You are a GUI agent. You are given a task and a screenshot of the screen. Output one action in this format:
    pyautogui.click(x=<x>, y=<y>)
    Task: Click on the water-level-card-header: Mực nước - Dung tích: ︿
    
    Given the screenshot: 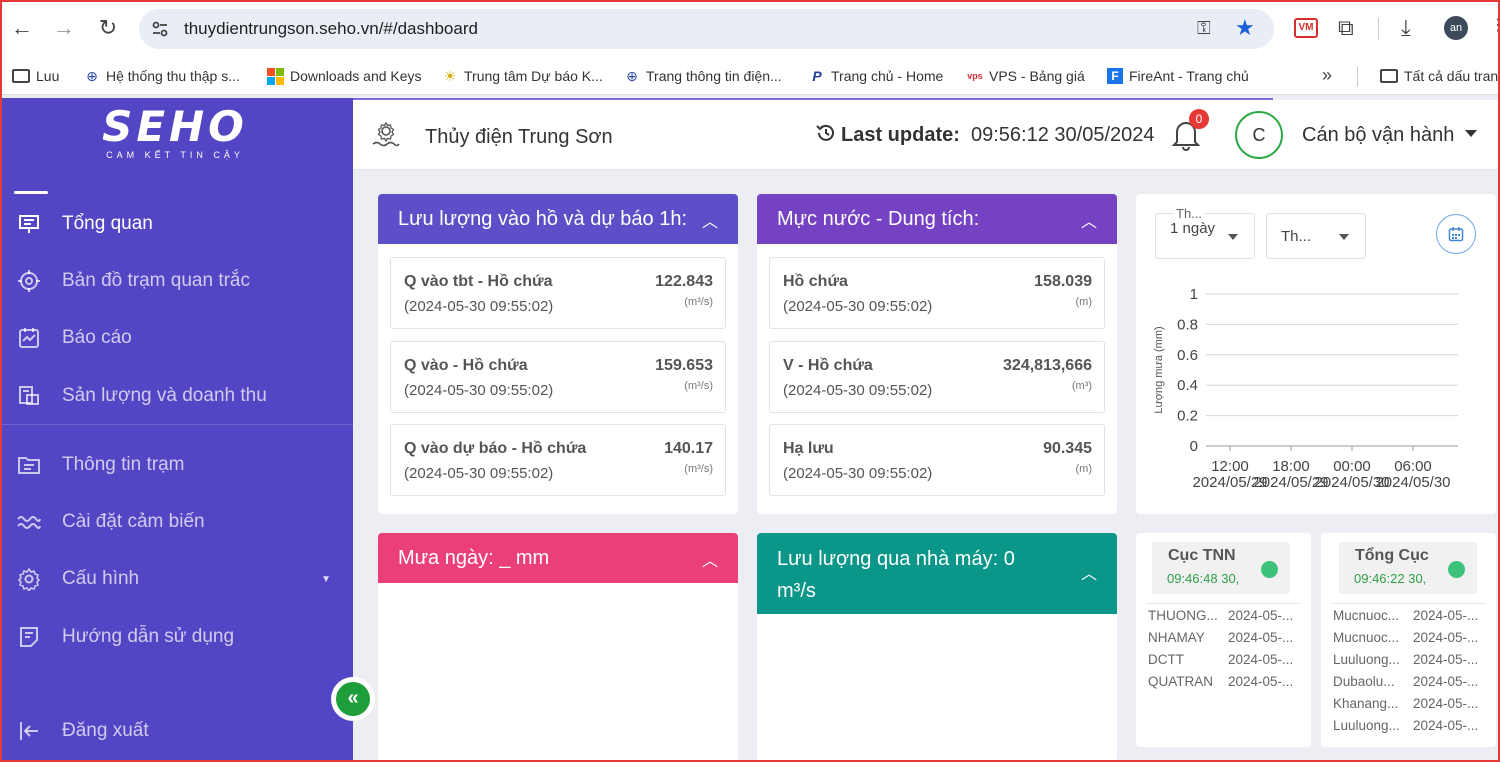 What is the action you would take?
    pyautogui.click(x=937, y=219)
    